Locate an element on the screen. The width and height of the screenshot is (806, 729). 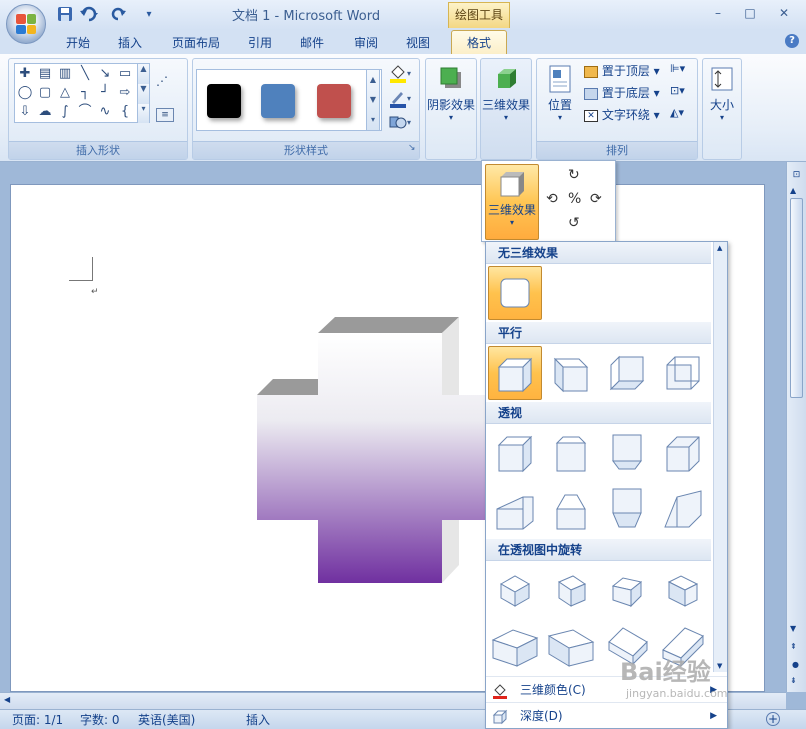
scroll-left-icon: ◀ is located at coordinates (7, 699).